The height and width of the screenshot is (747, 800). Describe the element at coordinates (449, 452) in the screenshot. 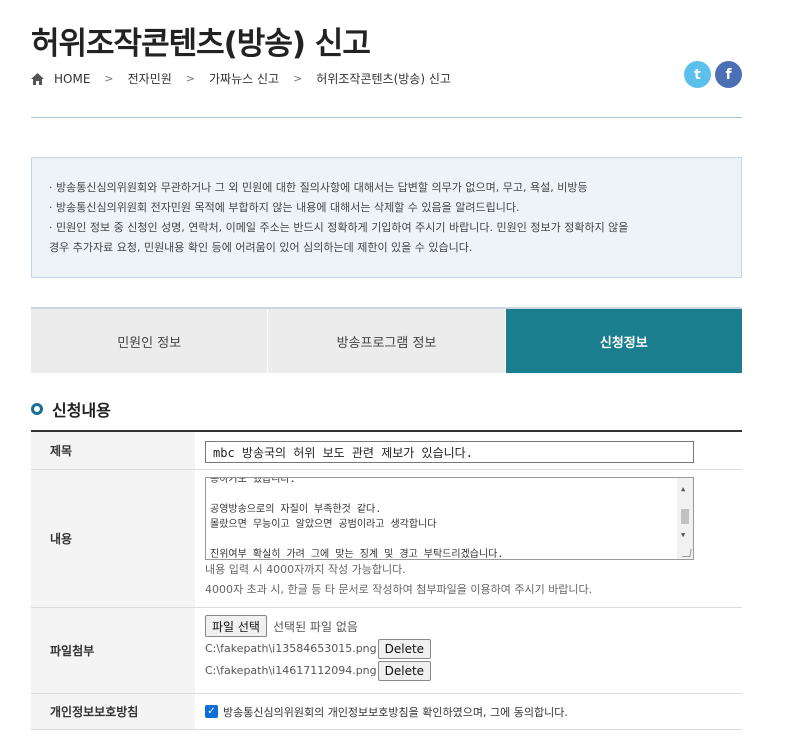

I see `title-input` at that location.